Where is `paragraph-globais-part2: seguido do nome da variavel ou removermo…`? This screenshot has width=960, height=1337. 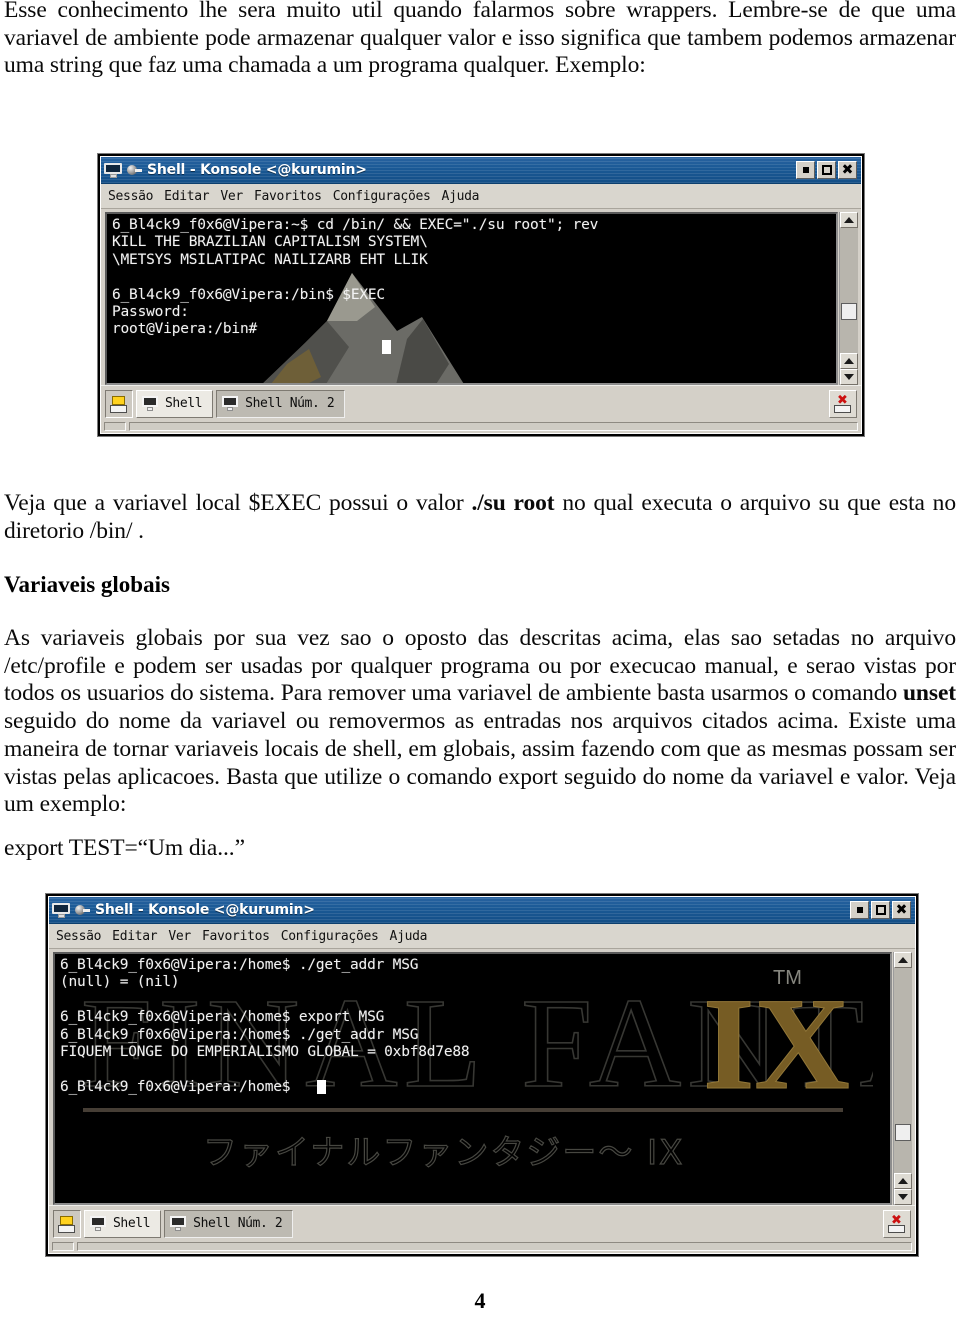 paragraph-globais-part2: seguido do nome da variavel ou removermo… is located at coordinates (480, 763).